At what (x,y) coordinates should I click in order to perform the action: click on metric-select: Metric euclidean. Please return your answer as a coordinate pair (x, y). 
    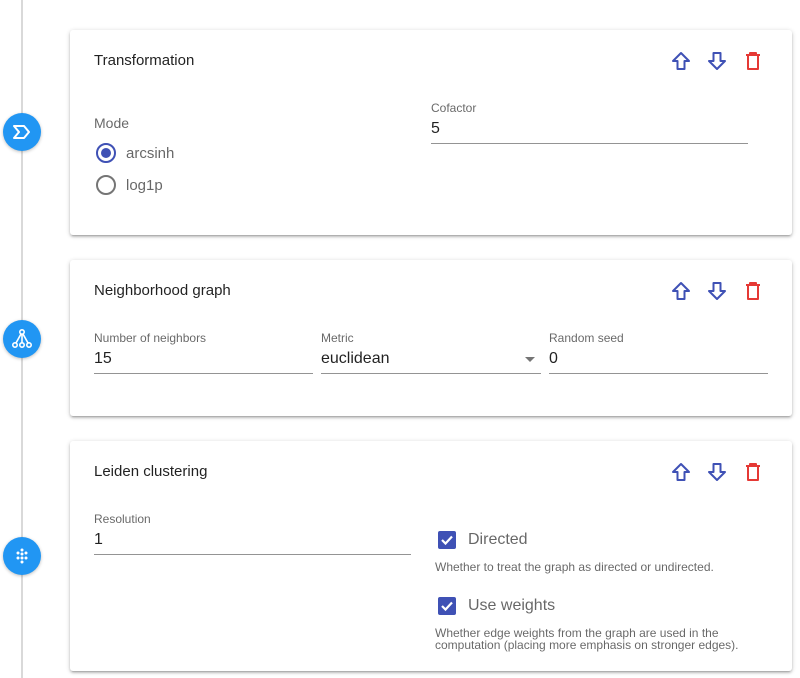
    Looking at the image, I should click on (431, 352).